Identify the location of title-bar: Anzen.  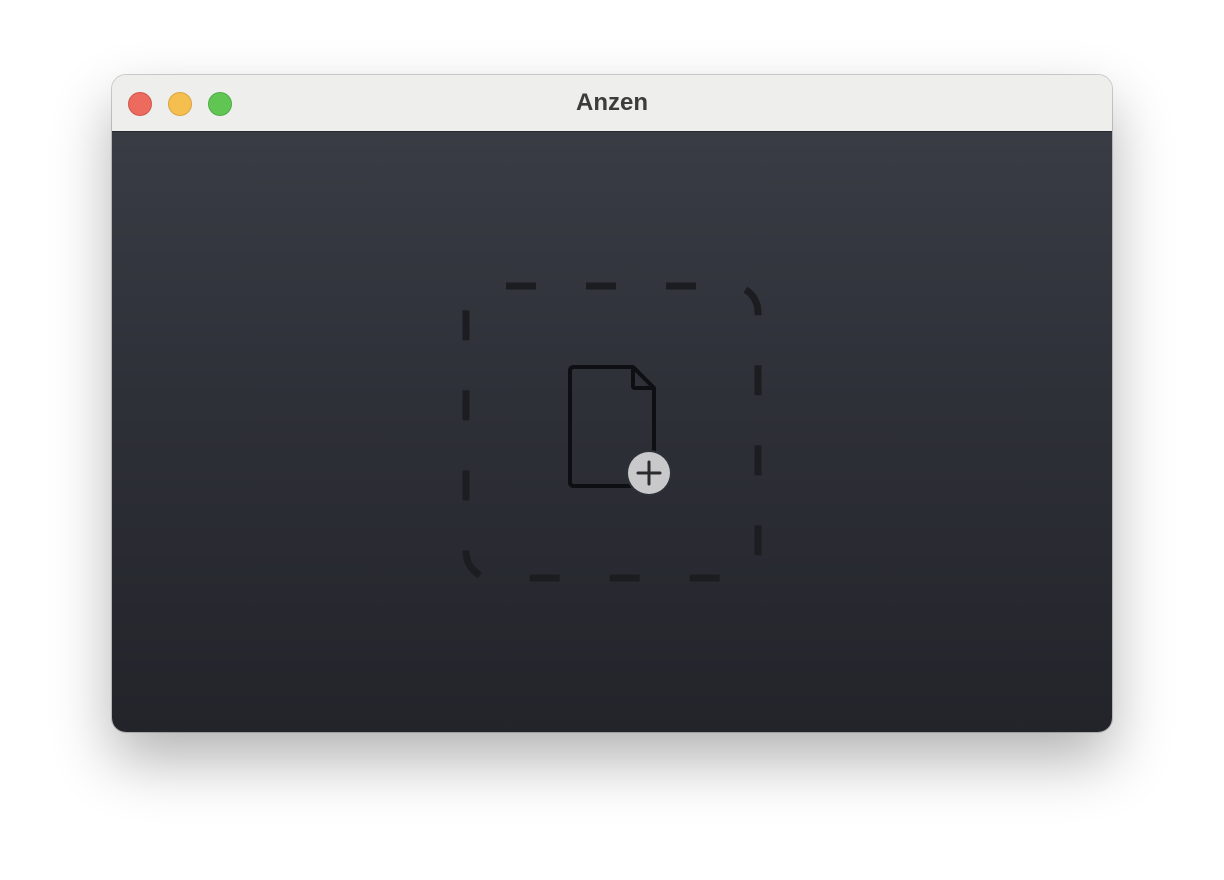
(612, 103).